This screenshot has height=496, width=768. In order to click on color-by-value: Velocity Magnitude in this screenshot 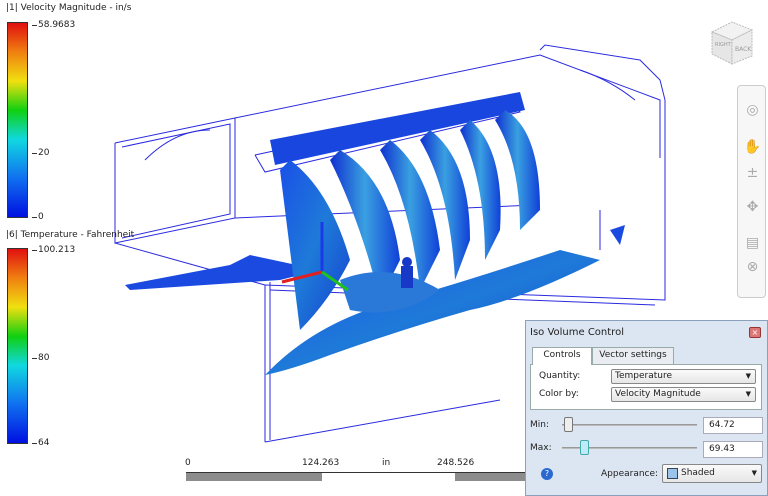, I will do `click(658, 394)`.